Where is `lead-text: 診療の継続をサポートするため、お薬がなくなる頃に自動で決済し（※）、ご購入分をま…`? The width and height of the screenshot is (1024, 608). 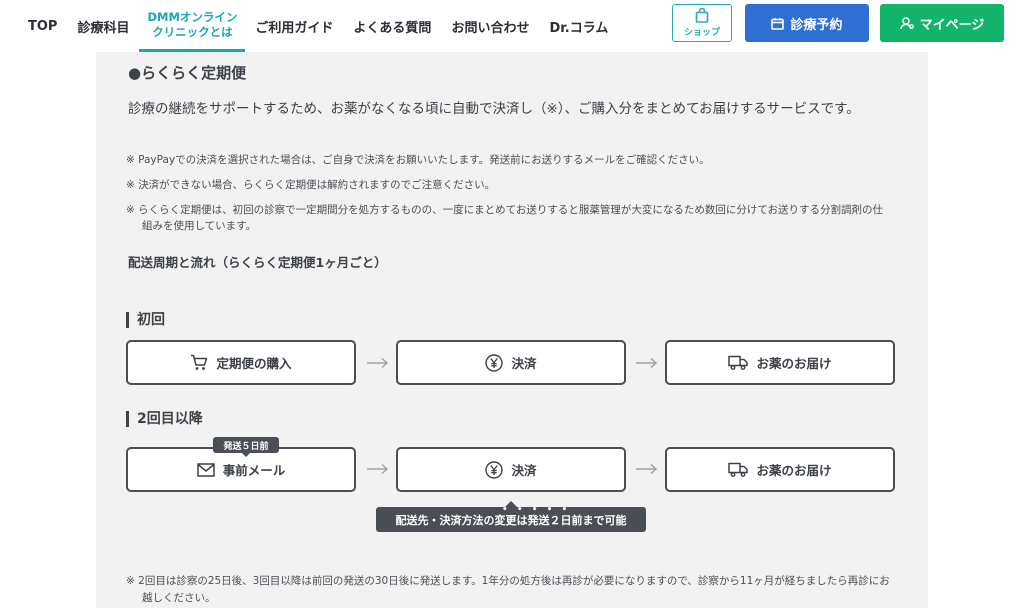
lead-text: 診療の継続をサポートするため、お薬がなくなる頃に自動で決済し（※）、ご購入分をま… is located at coordinates (494, 109).